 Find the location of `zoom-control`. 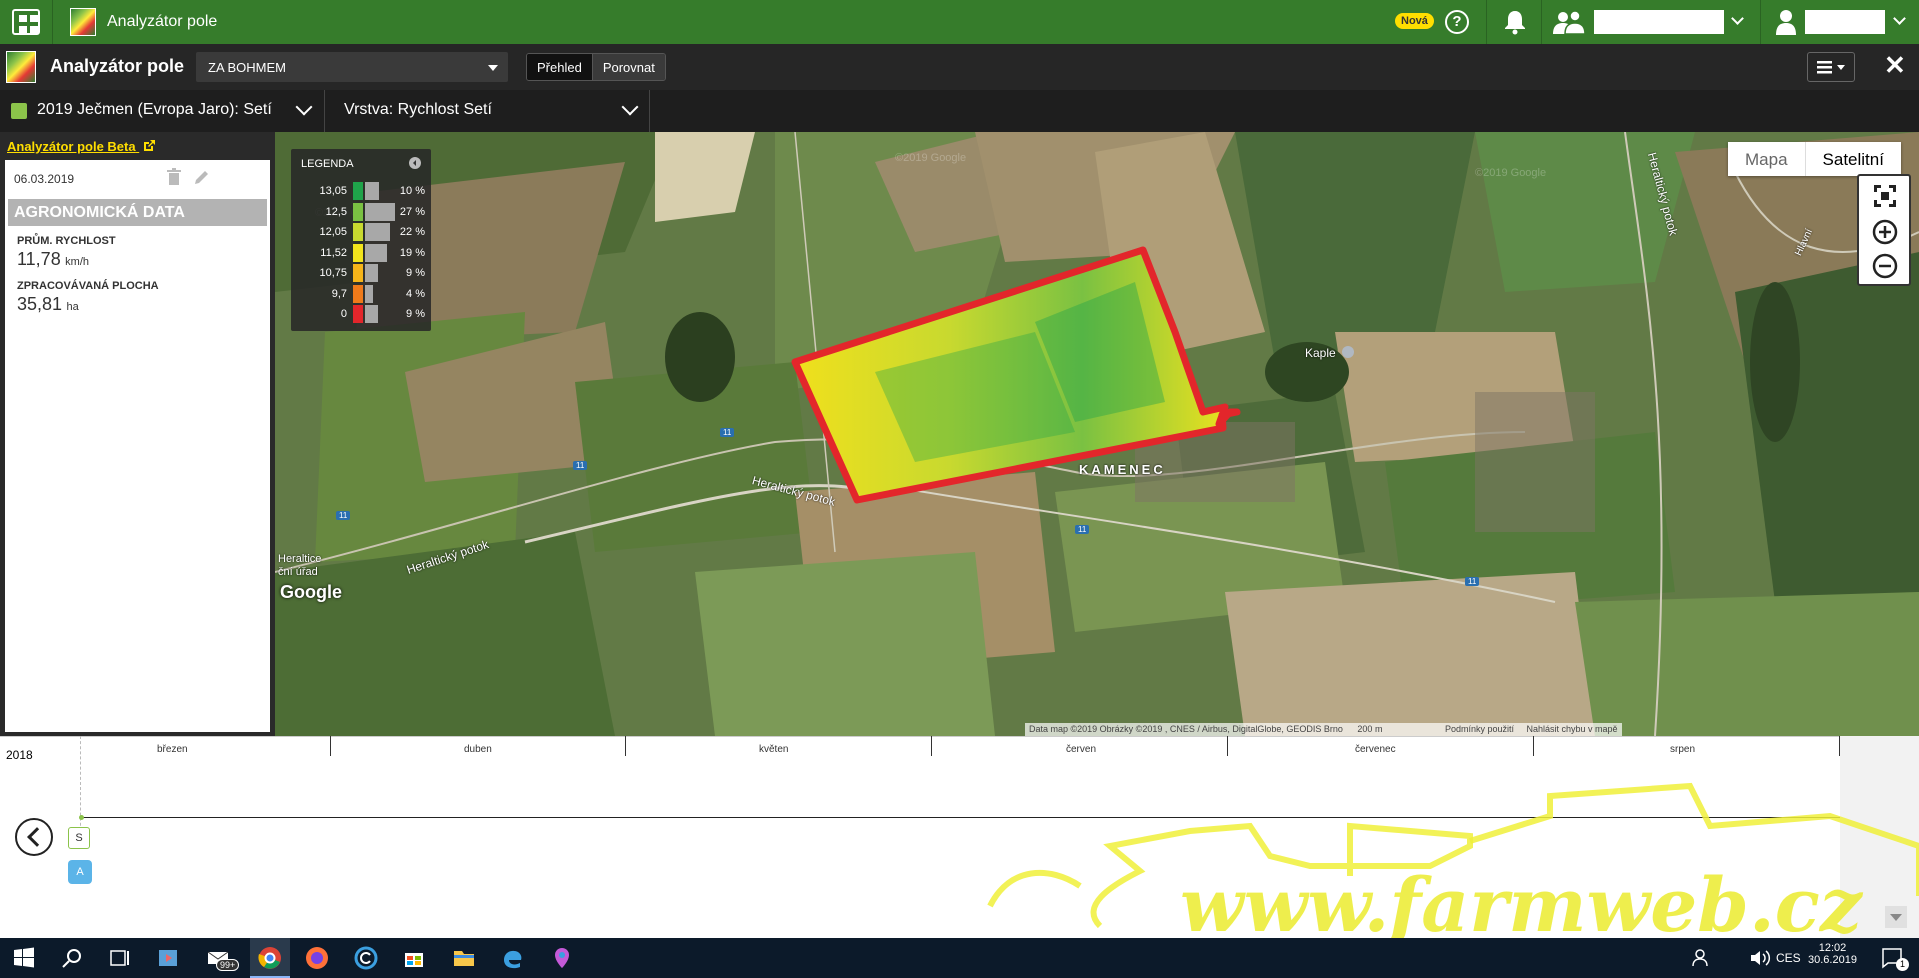

zoom-control is located at coordinates (1884, 230).